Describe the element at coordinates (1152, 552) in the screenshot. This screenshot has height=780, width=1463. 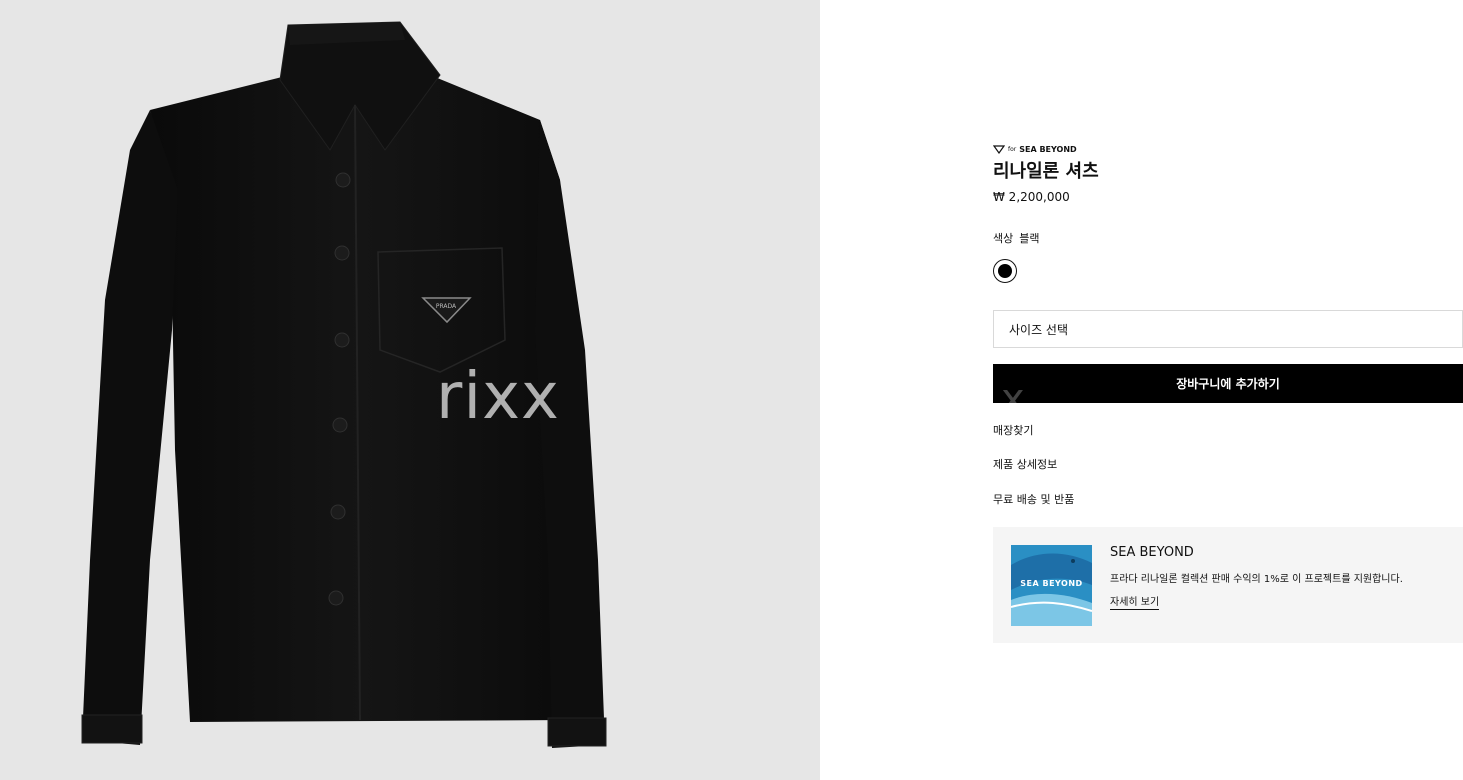
I see `sea-beyond-title: SEA BEYOND` at that location.